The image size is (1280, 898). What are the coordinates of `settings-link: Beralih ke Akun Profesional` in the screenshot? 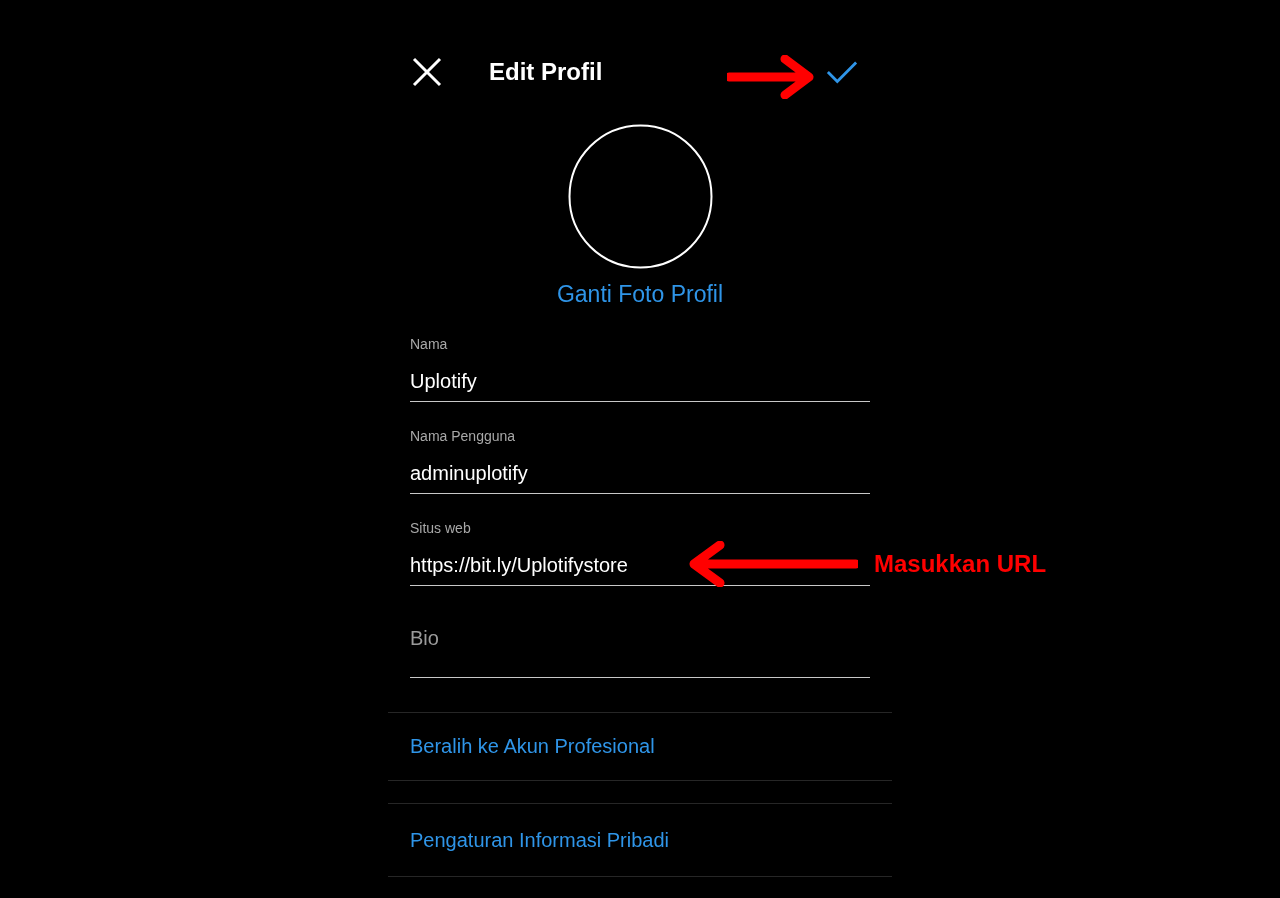 It's located at (532, 746).